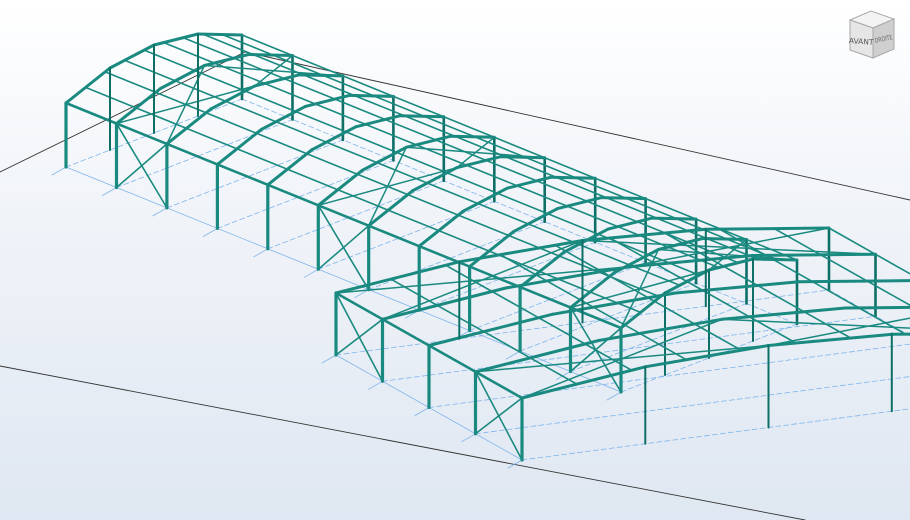  Describe the element at coordinates (862, 41) in the screenshot. I see `viewcube-front-label: AVANT` at that location.